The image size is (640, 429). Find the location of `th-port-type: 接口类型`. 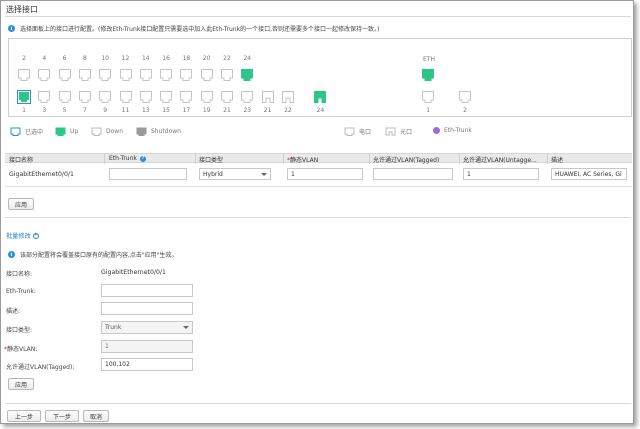

th-port-type: 接口类型 is located at coordinates (211, 160).